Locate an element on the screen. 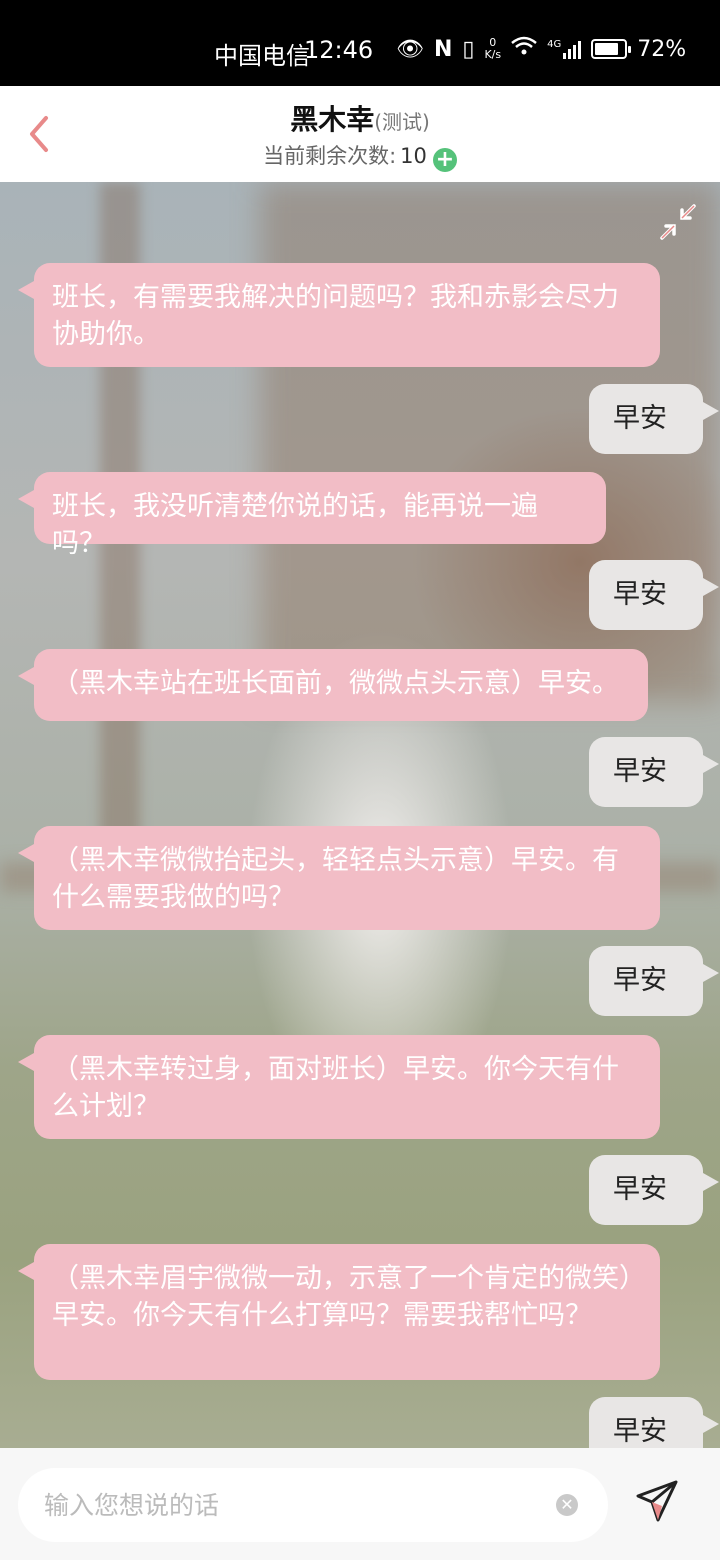 This screenshot has height=1560, width=720. collapse-arrows-icon is located at coordinates (678, 222).